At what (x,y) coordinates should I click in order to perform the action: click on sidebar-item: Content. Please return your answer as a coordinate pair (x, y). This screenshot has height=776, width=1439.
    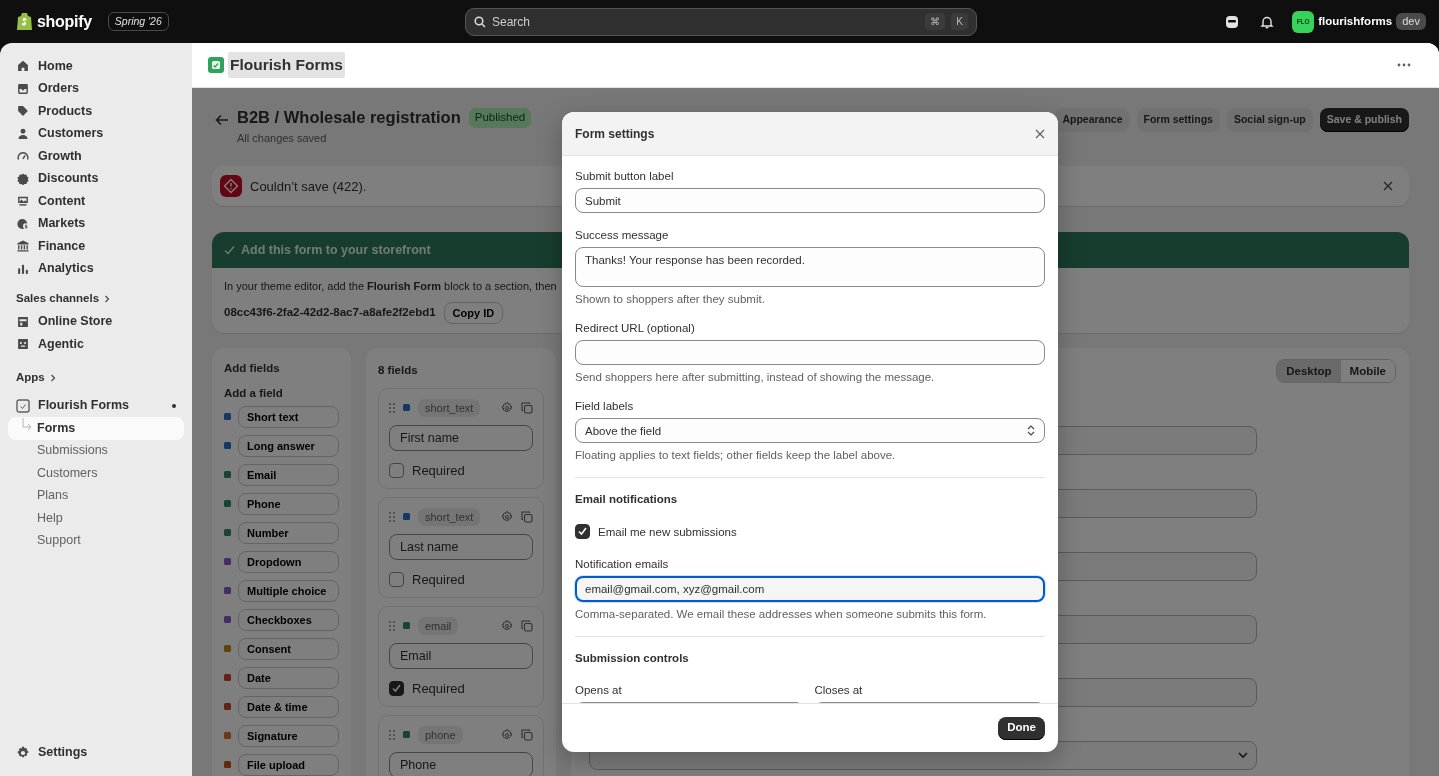
    Looking at the image, I should click on (96, 201).